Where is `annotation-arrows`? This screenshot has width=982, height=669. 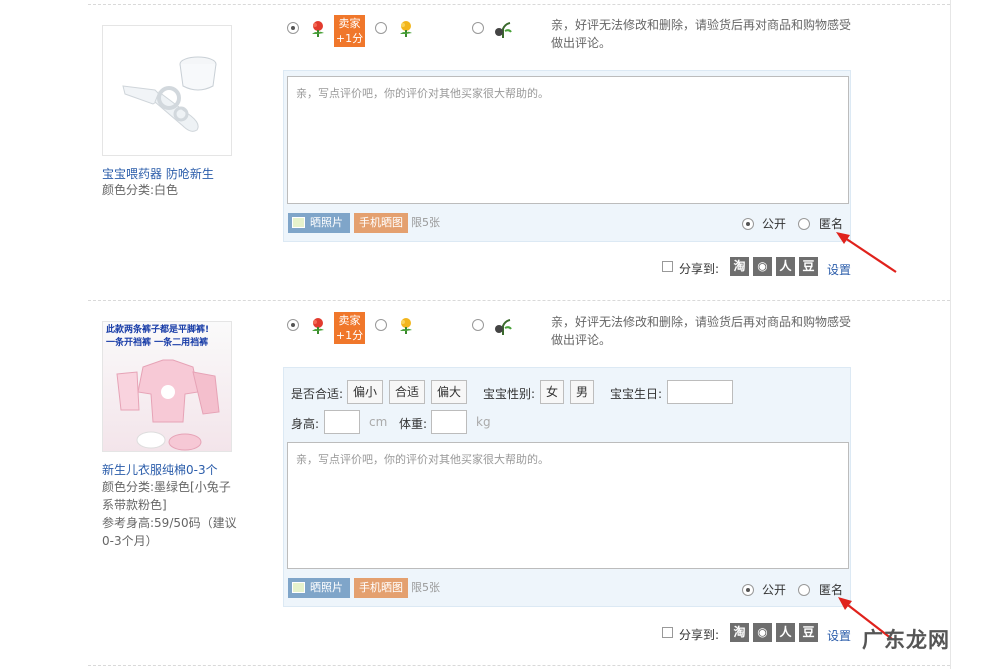
annotation-arrows is located at coordinates (866, 436).